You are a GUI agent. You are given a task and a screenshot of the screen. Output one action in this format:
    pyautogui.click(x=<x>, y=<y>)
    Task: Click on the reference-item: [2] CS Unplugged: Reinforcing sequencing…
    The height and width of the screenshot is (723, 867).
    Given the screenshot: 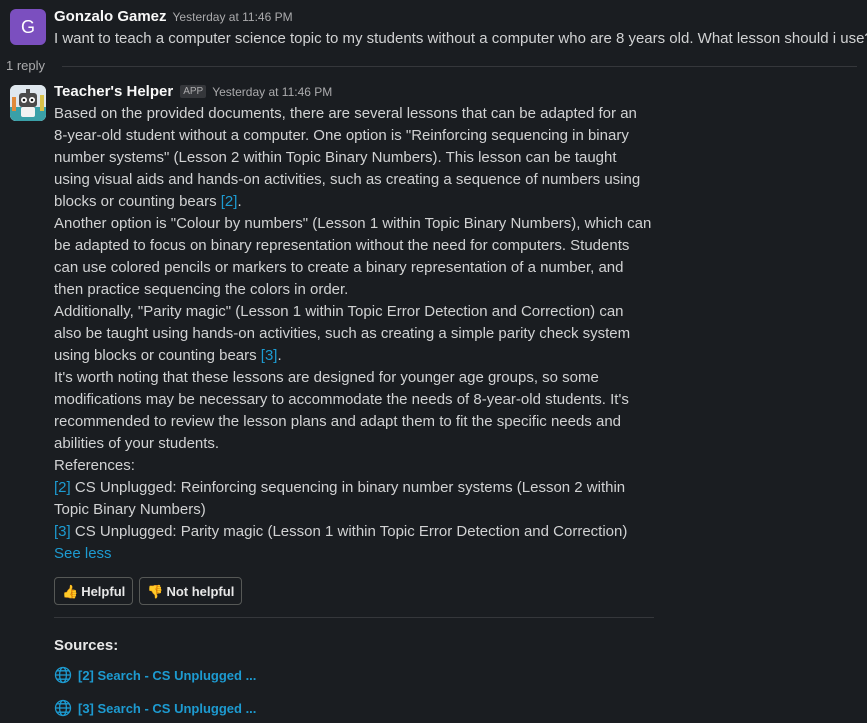 What is the action you would take?
    pyautogui.click(x=340, y=498)
    